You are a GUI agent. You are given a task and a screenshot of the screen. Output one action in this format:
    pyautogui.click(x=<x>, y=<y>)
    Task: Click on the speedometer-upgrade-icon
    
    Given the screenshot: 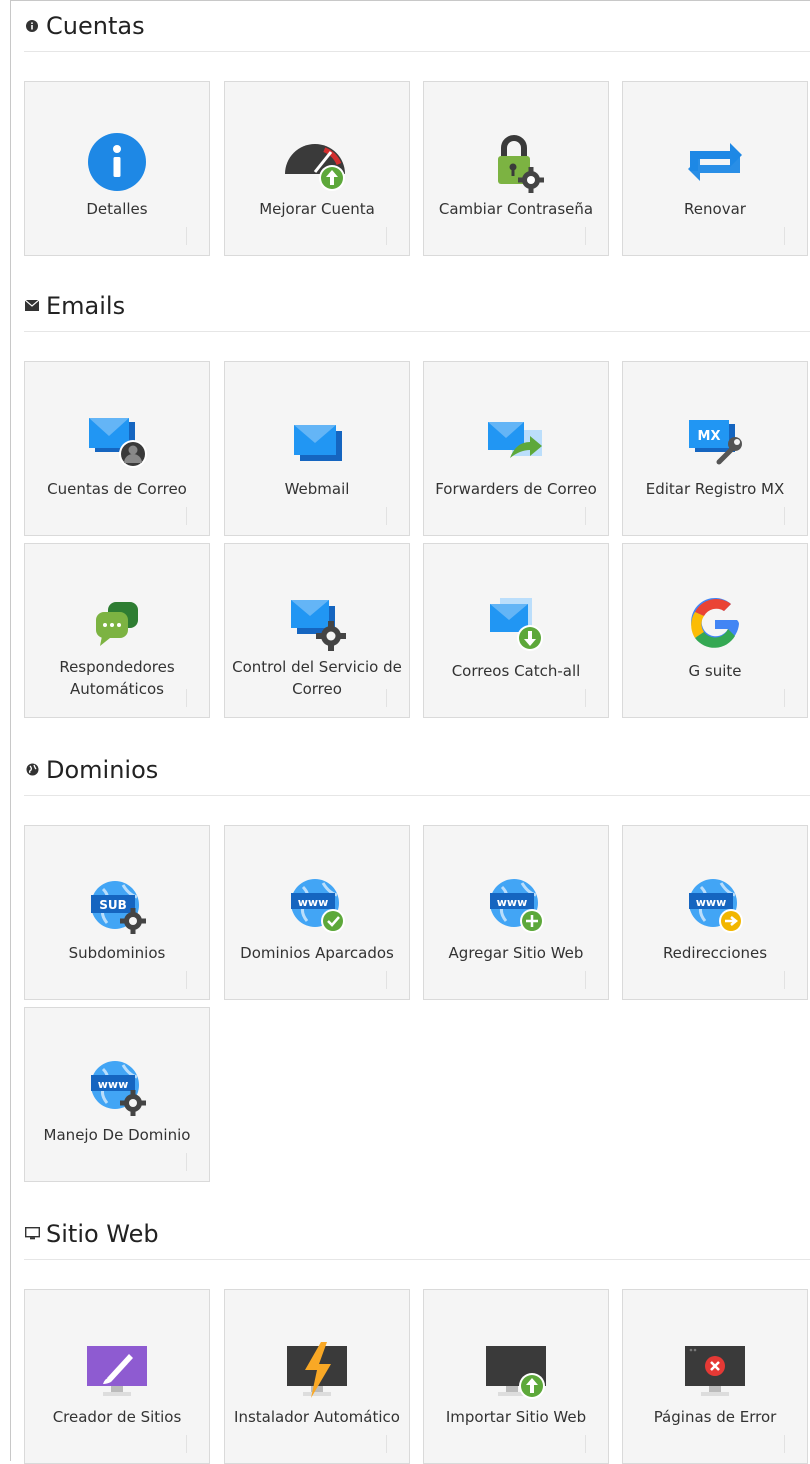 What is the action you would take?
    pyautogui.click(x=317, y=162)
    